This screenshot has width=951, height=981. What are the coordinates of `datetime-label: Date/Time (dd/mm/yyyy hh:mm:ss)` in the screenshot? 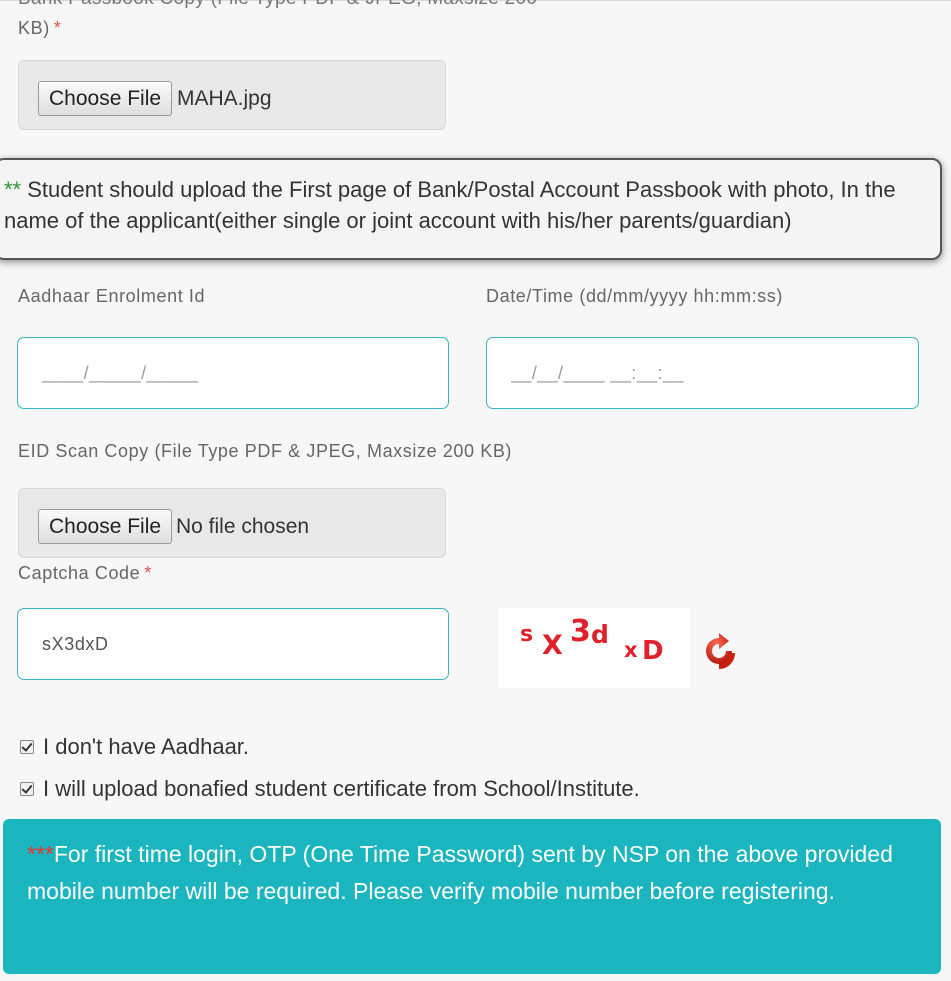 It's located at (634, 296).